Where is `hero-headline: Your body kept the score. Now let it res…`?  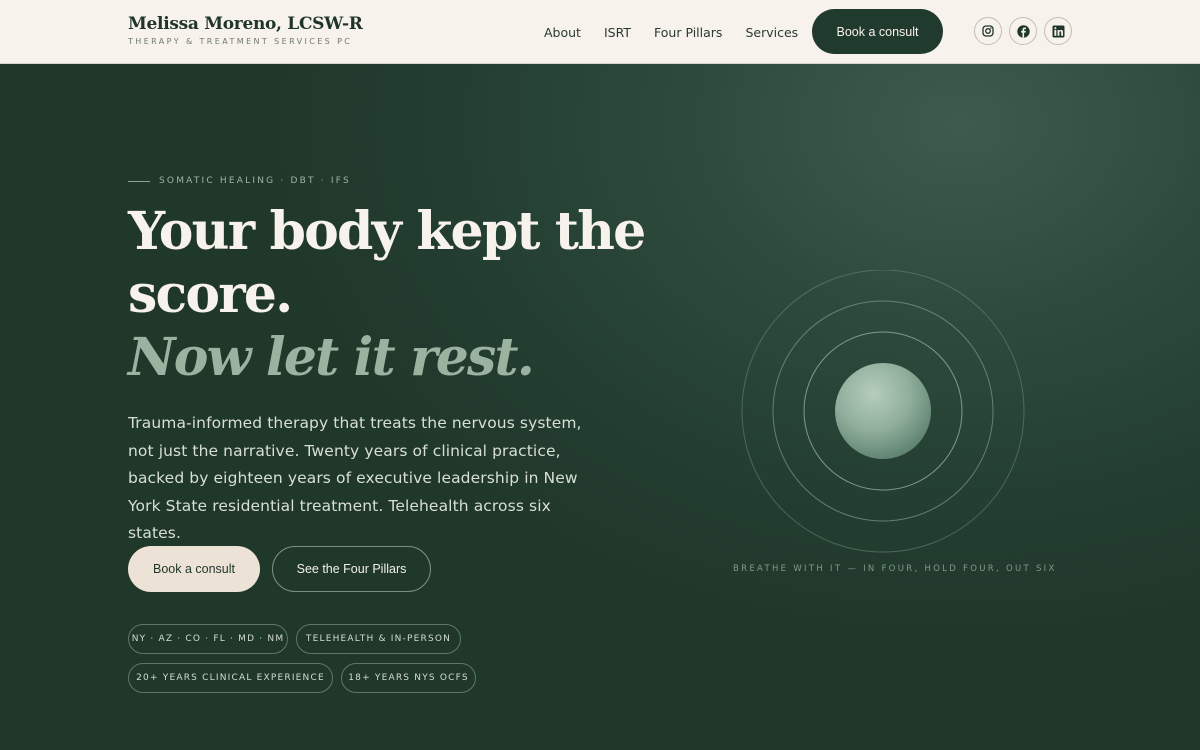 hero-headline: Your body kept the score. Now let it res… is located at coordinates (387, 294).